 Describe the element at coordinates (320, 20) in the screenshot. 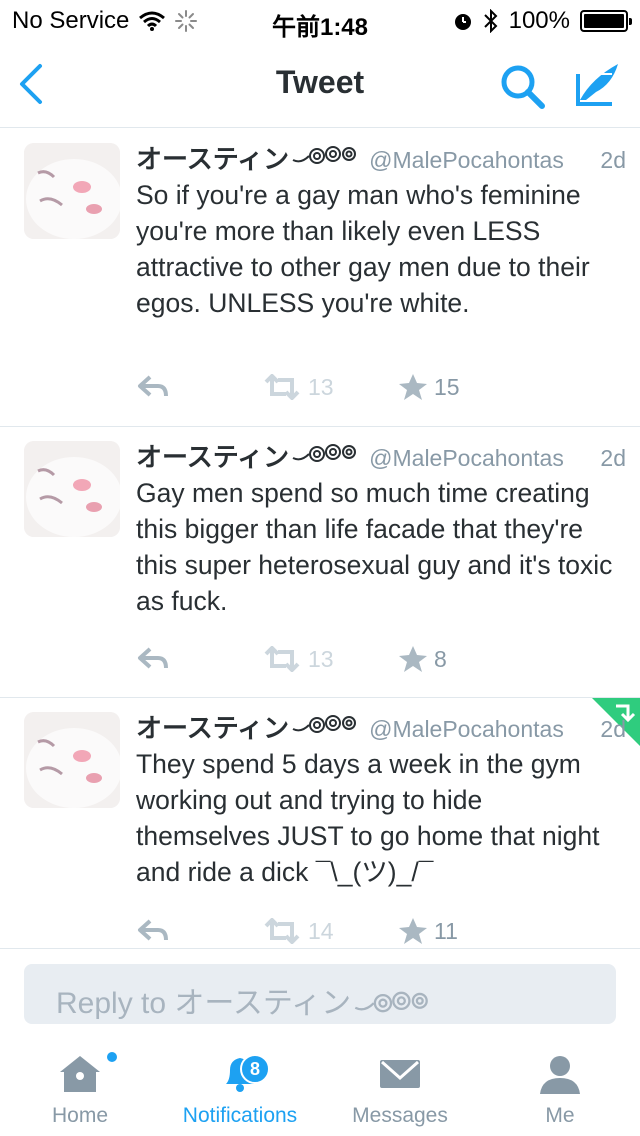

I see `status-bar: No Service 午前1:48 100%` at that location.